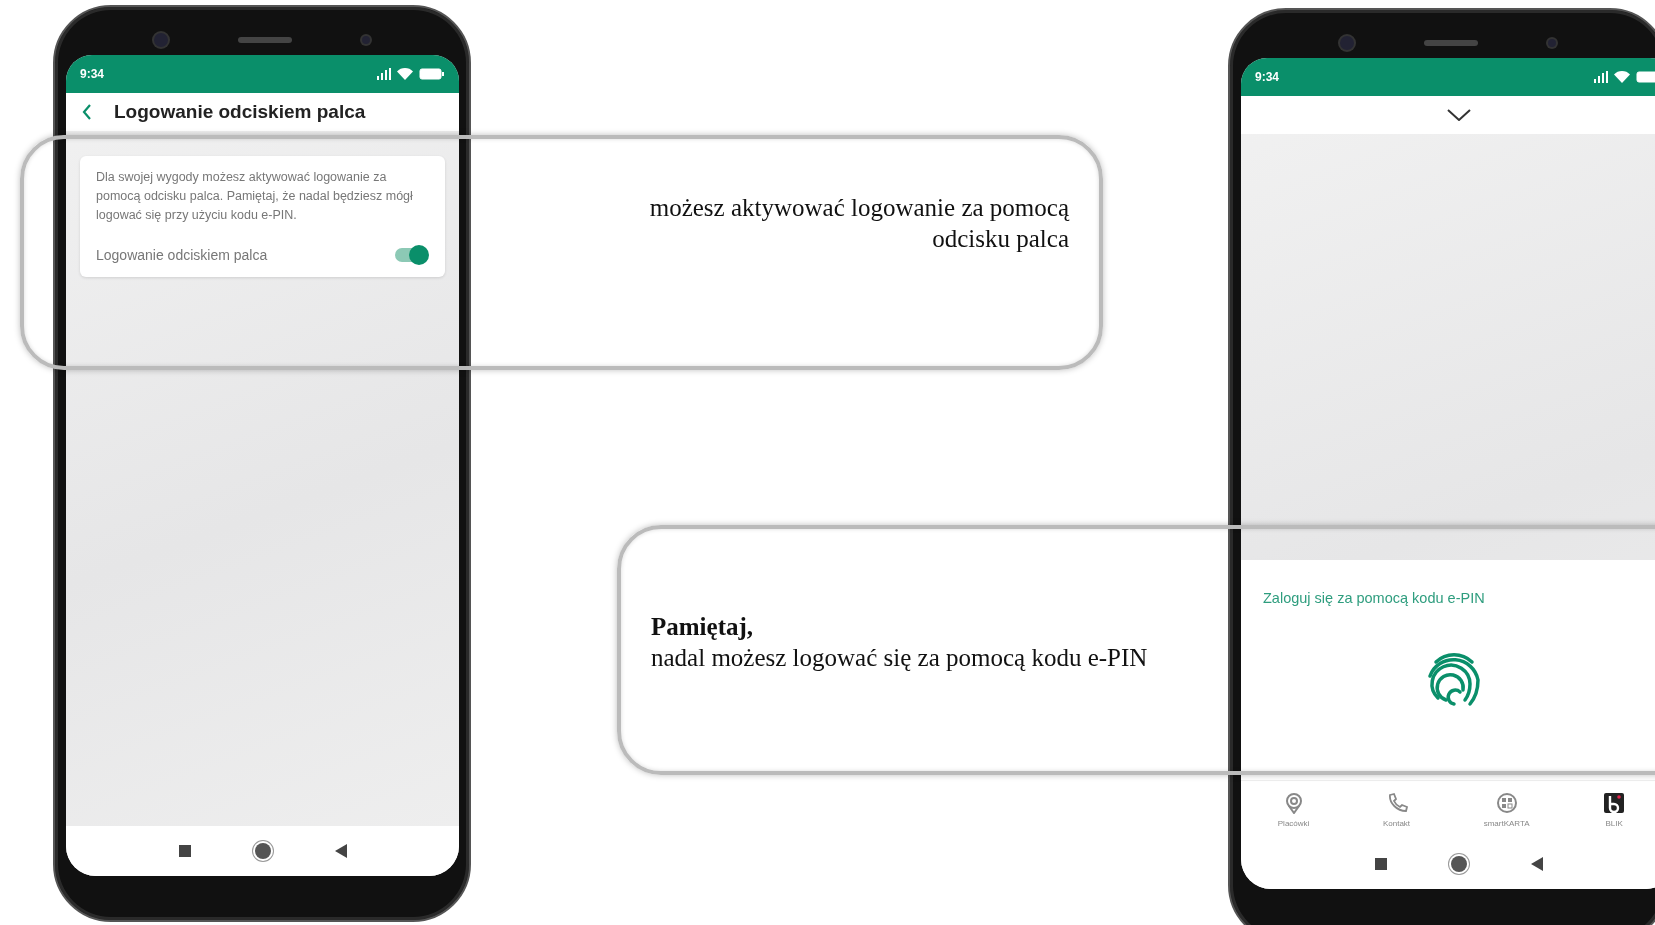  I want to click on bottom-nav-item: Placówki, so click(1293, 810).